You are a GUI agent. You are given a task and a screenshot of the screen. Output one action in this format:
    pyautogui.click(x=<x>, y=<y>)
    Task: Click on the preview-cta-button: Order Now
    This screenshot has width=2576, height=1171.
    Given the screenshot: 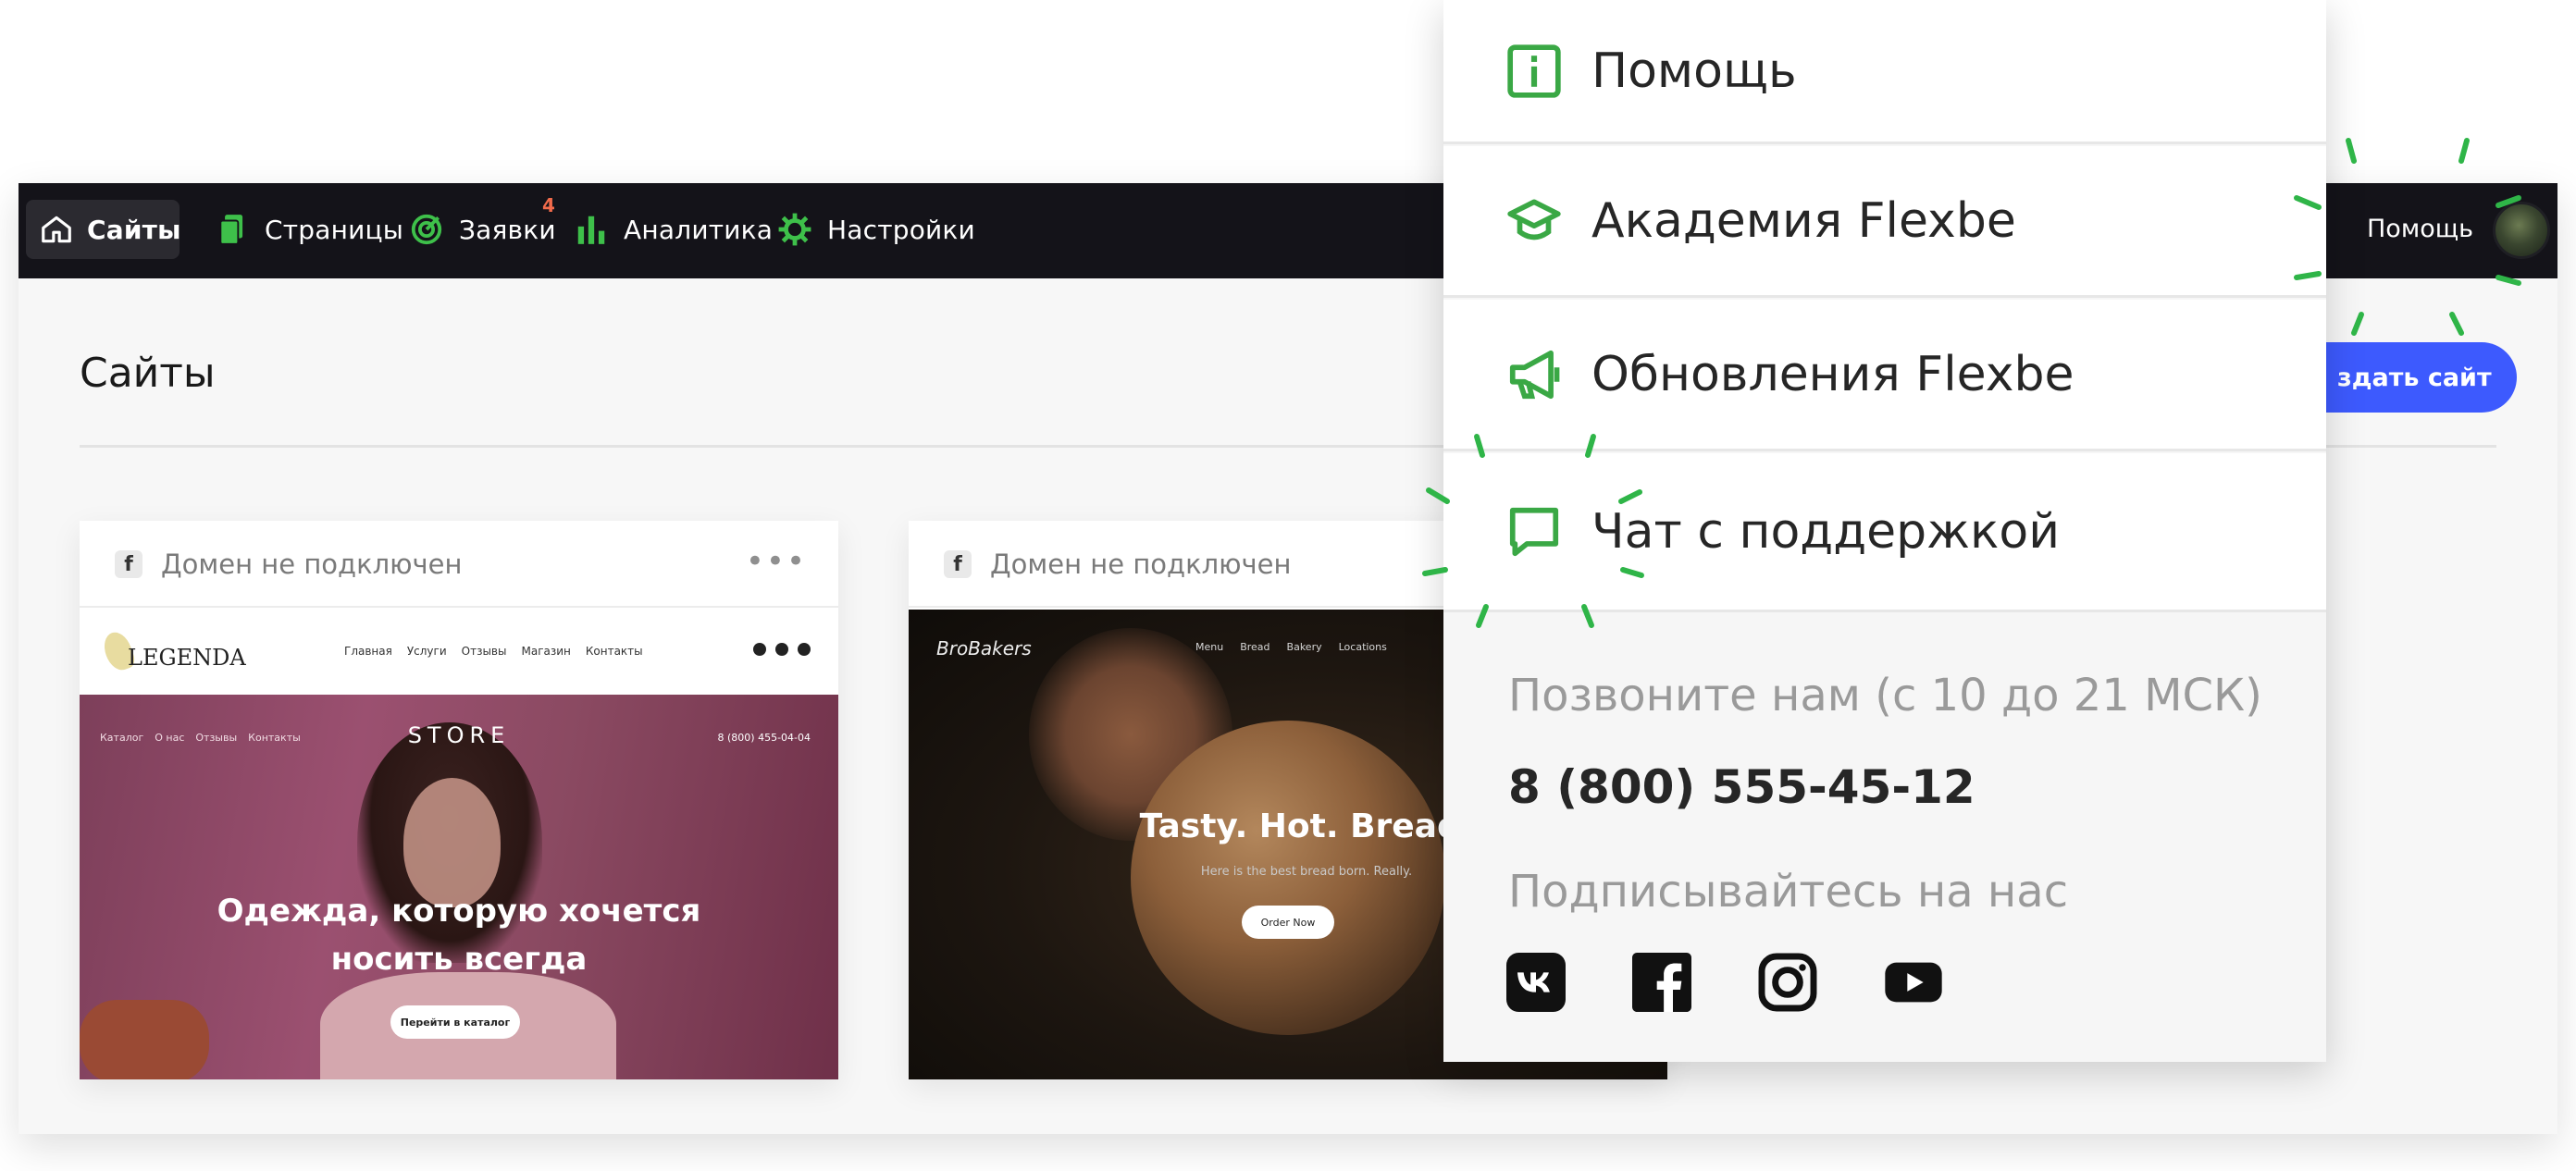 What is the action you would take?
    pyautogui.click(x=1288, y=923)
    